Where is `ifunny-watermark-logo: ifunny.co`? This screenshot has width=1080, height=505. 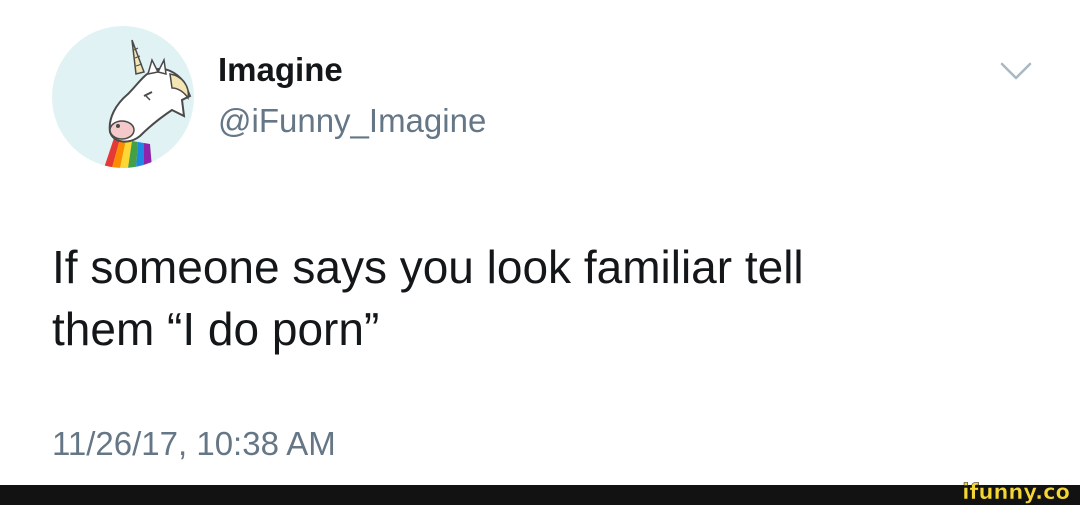 ifunny-watermark-logo: ifunny.co is located at coordinates (1016, 492).